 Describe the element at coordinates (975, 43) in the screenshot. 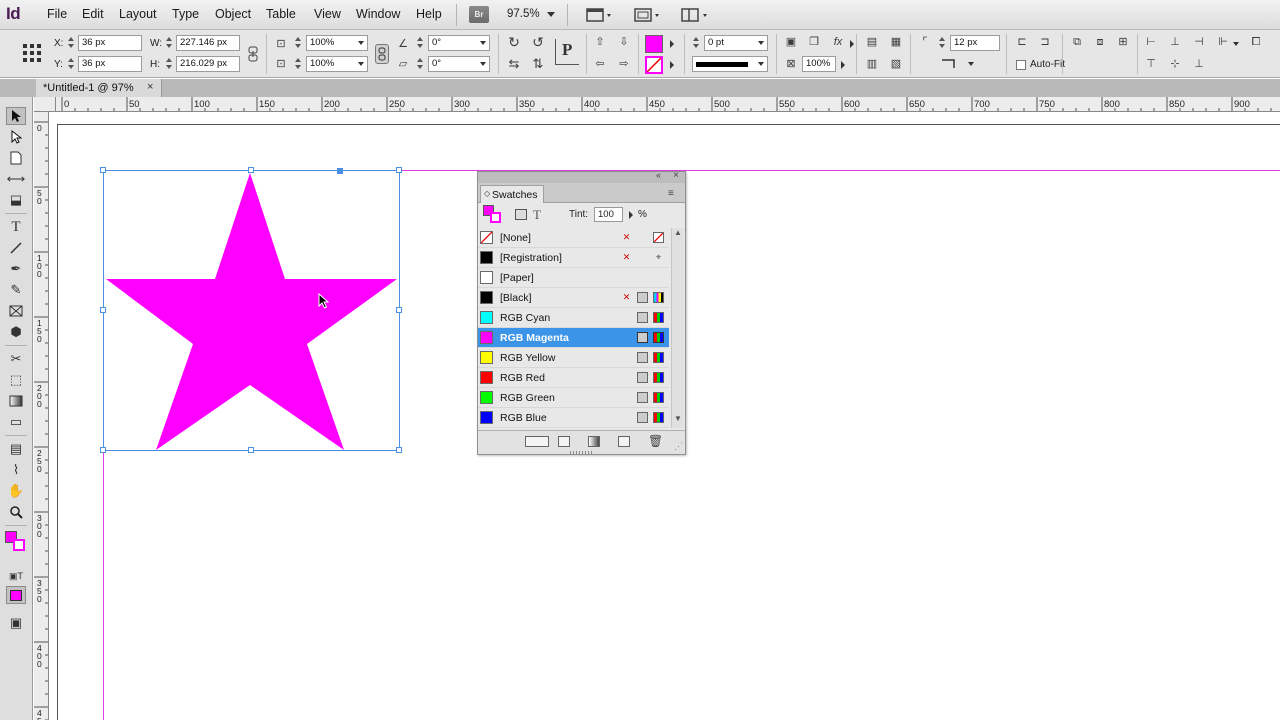

I see `corner-size-field: 12 px` at that location.